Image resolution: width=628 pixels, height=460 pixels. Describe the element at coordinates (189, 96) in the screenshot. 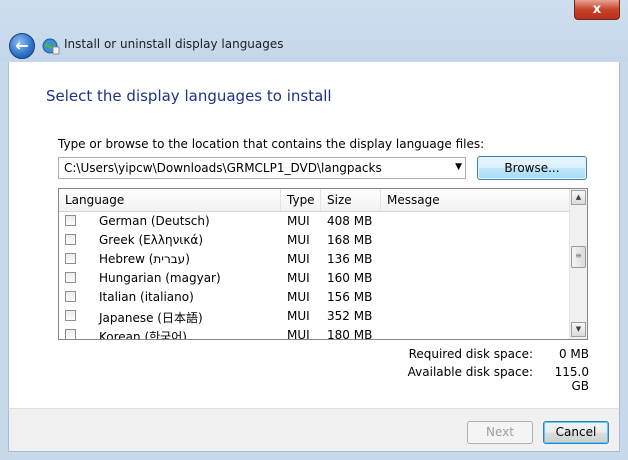

I see `page-heading: Select the display languages to install` at that location.